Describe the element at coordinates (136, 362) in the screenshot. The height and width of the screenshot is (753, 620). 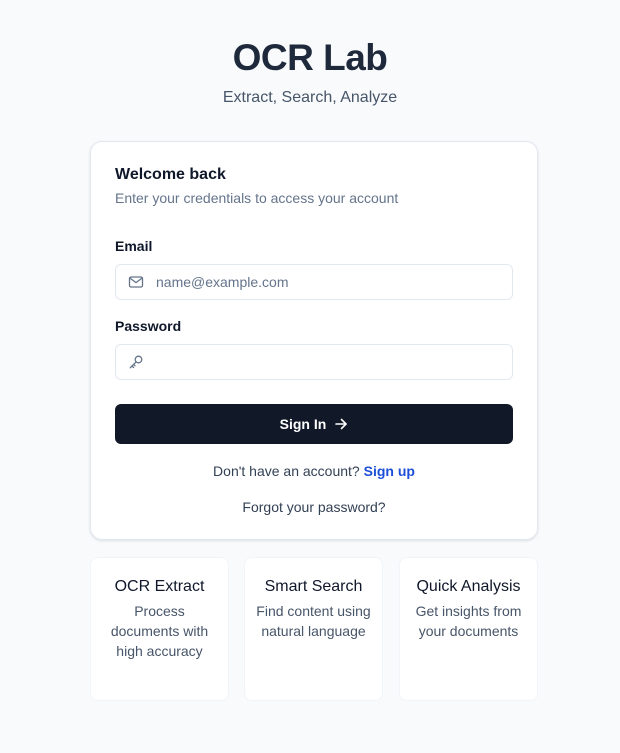
I see `key-icon` at that location.